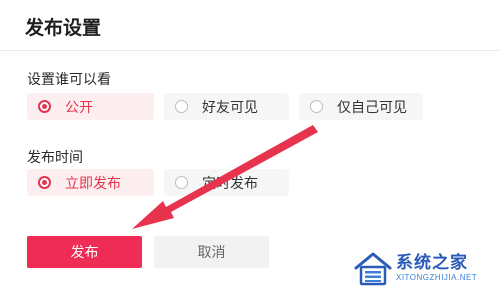 The height and width of the screenshot is (295, 500). I want to click on visibility-option-only-me: 仅自己可见, so click(361, 106).